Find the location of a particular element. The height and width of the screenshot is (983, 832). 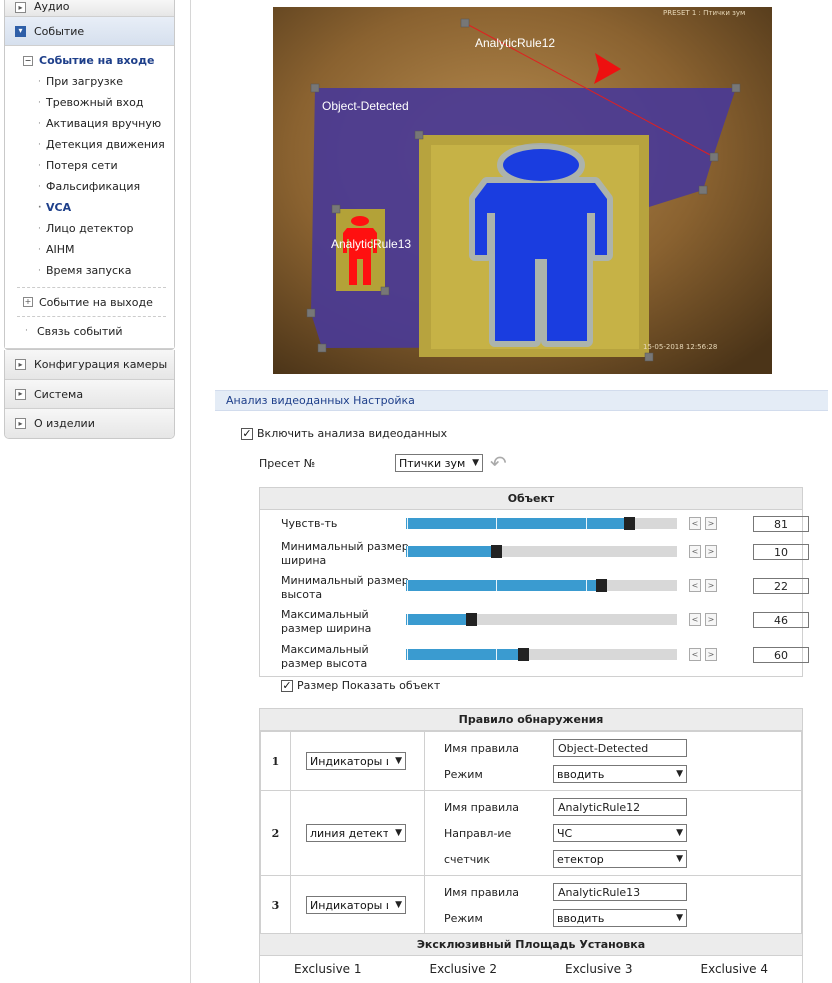

tab-exclusive: Exclusive 3 is located at coordinates (599, 969).